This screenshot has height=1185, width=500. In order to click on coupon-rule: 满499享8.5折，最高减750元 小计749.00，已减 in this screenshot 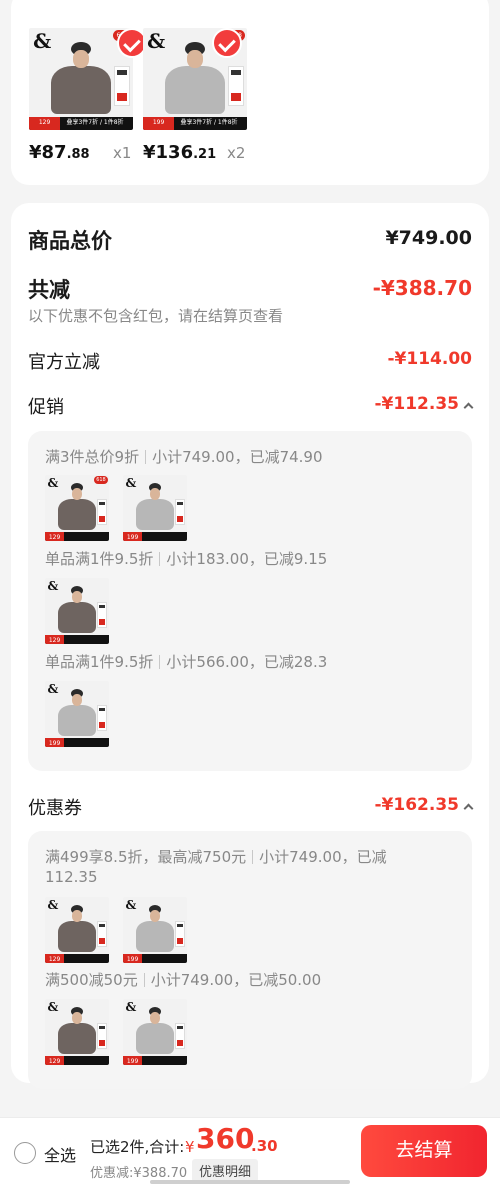, I will do `click(216, 857)`.